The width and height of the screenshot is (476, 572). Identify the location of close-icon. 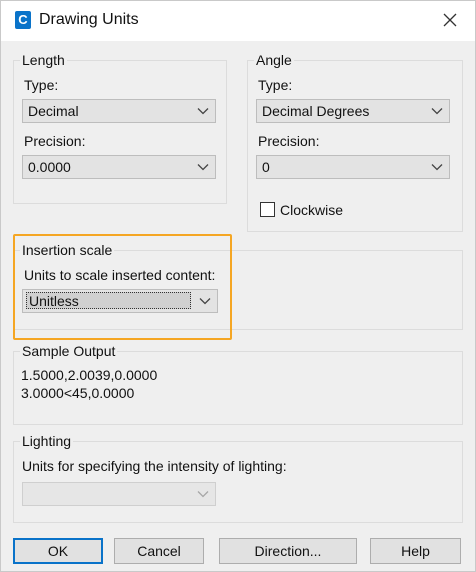
(450, 20).